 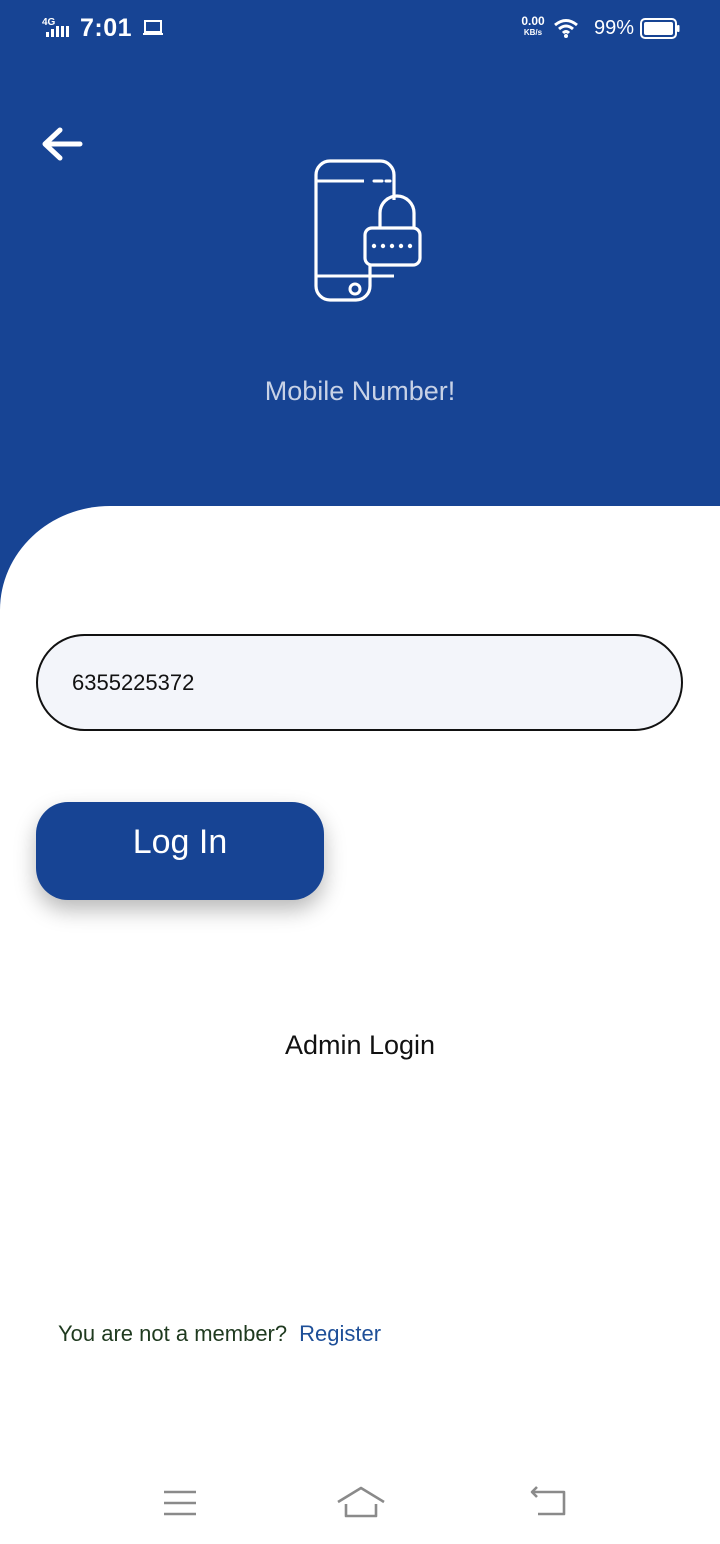 I want to click on speed-value: 0.00, so click(x=533, y=21).